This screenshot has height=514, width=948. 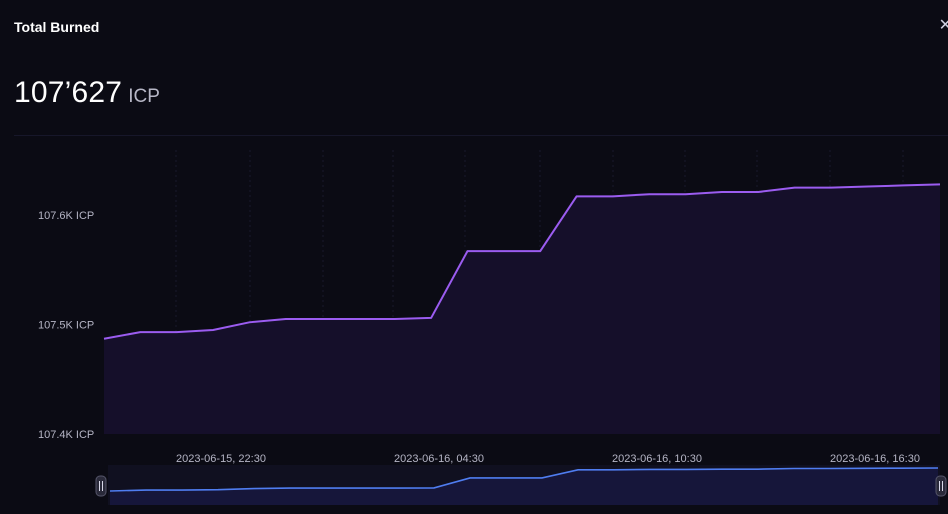 I want to click on navigator-left-handle, so click(x=101, y=486).